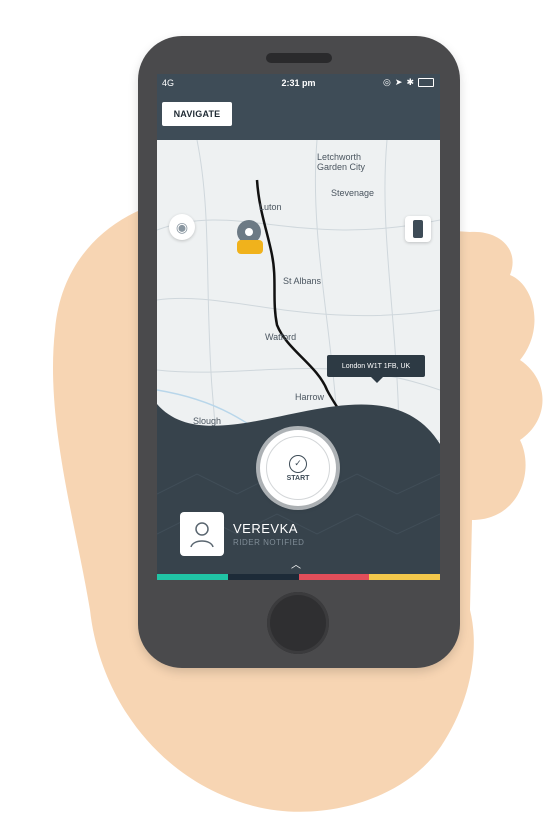 The height and width of the screenshot is (838, 553). I want to click on crosshair-icon: ◉, so click(182, 226).